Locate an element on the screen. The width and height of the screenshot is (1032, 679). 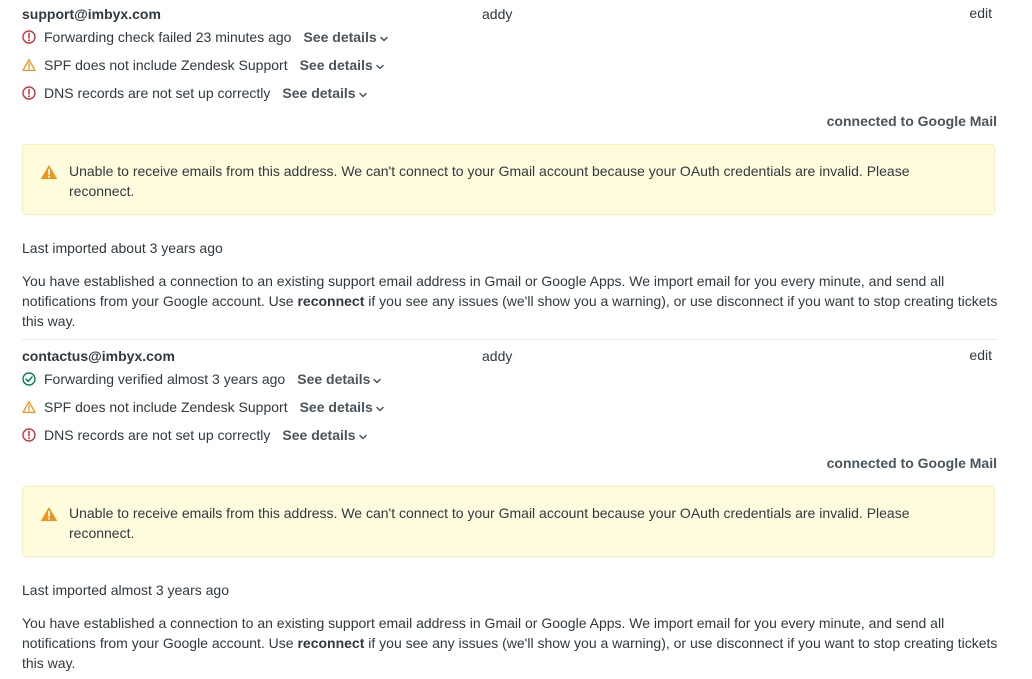
check-text: Forwarding check failed 23 minutes ago is located at coordinates (168, 37).